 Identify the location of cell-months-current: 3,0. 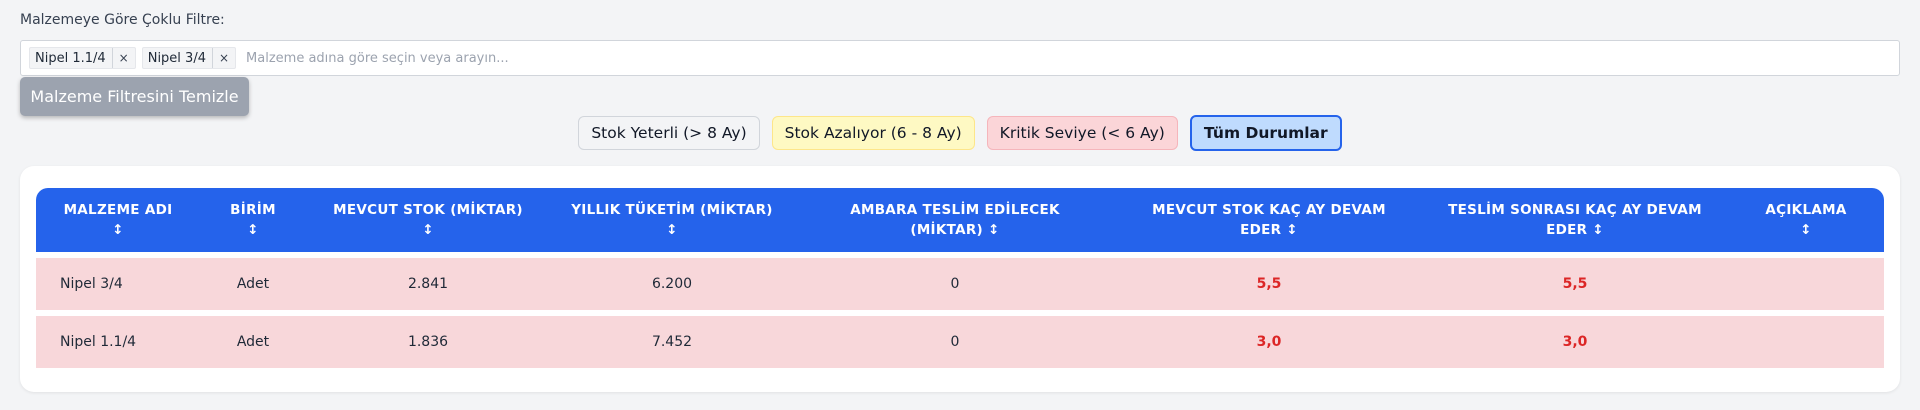
(1269, 342).